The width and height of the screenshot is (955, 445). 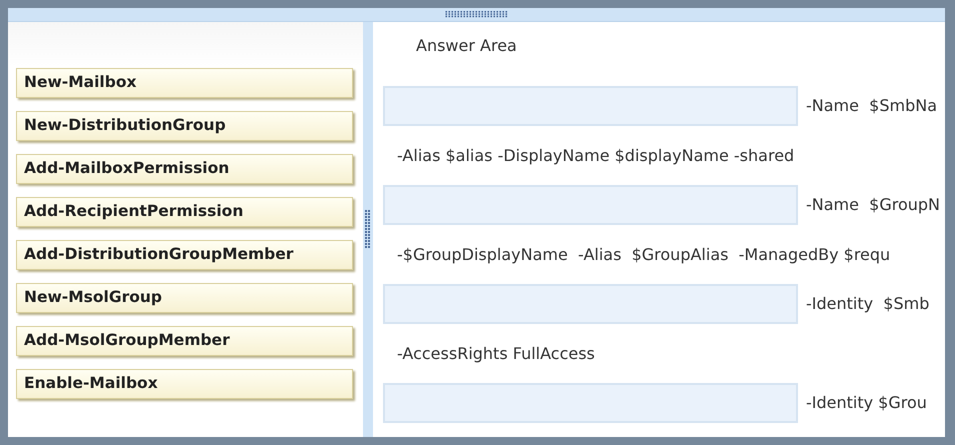 What do you see at coordinates (184, 384) in the screenshot?
I see `command-tile: Enable-Mailbox` at bounding box center [184, 384].